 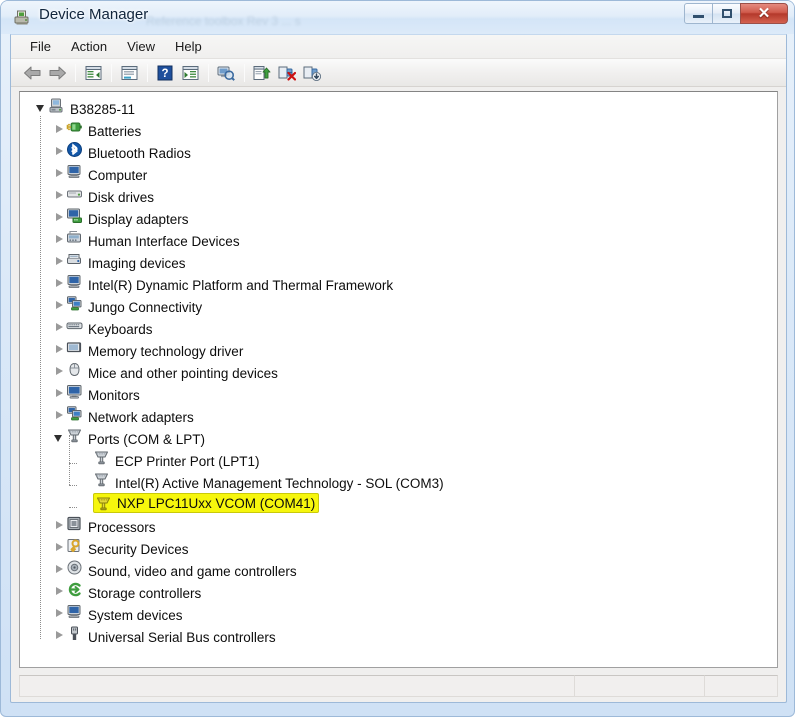 What do you see at coordinates (287, 72) in the screenshot?
I see `uninstall-device-button` at bounding box center [287, 72].